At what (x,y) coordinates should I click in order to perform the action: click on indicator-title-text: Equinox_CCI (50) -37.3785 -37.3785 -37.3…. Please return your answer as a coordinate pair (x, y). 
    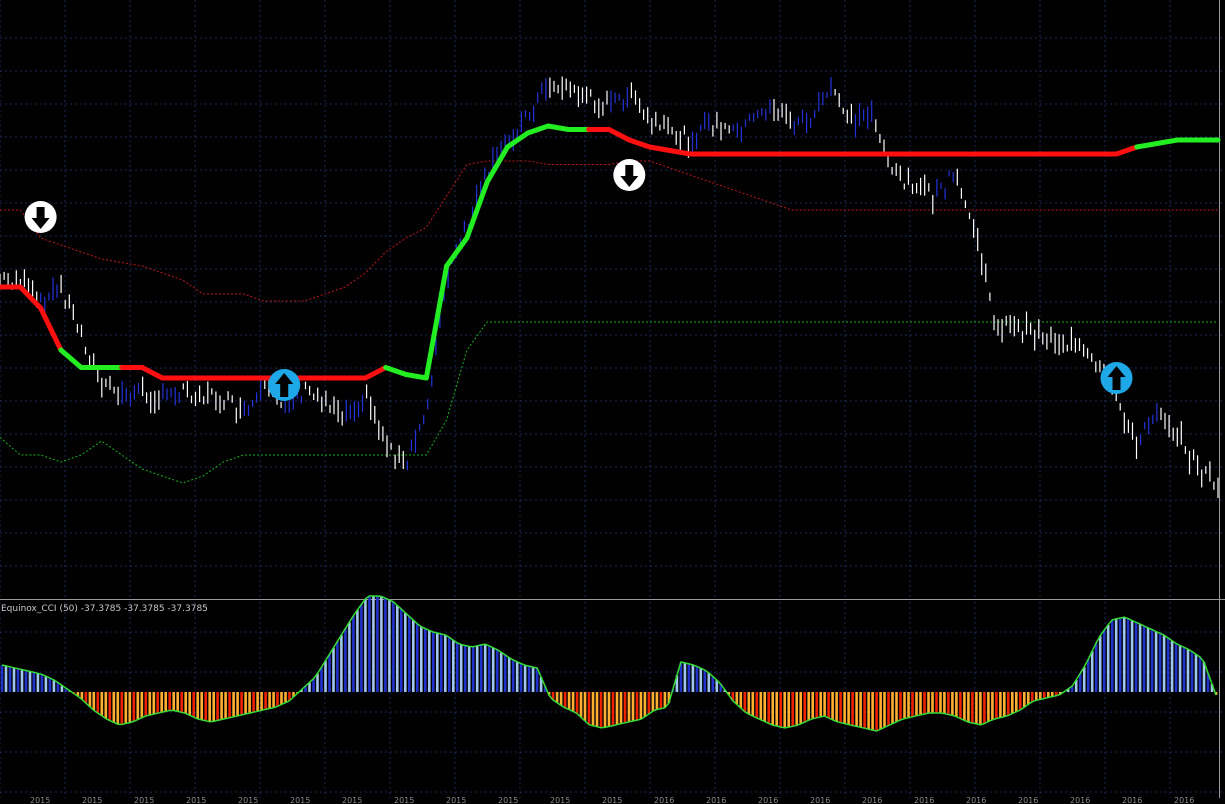
    Looking at the image, I should click on (104, 609).